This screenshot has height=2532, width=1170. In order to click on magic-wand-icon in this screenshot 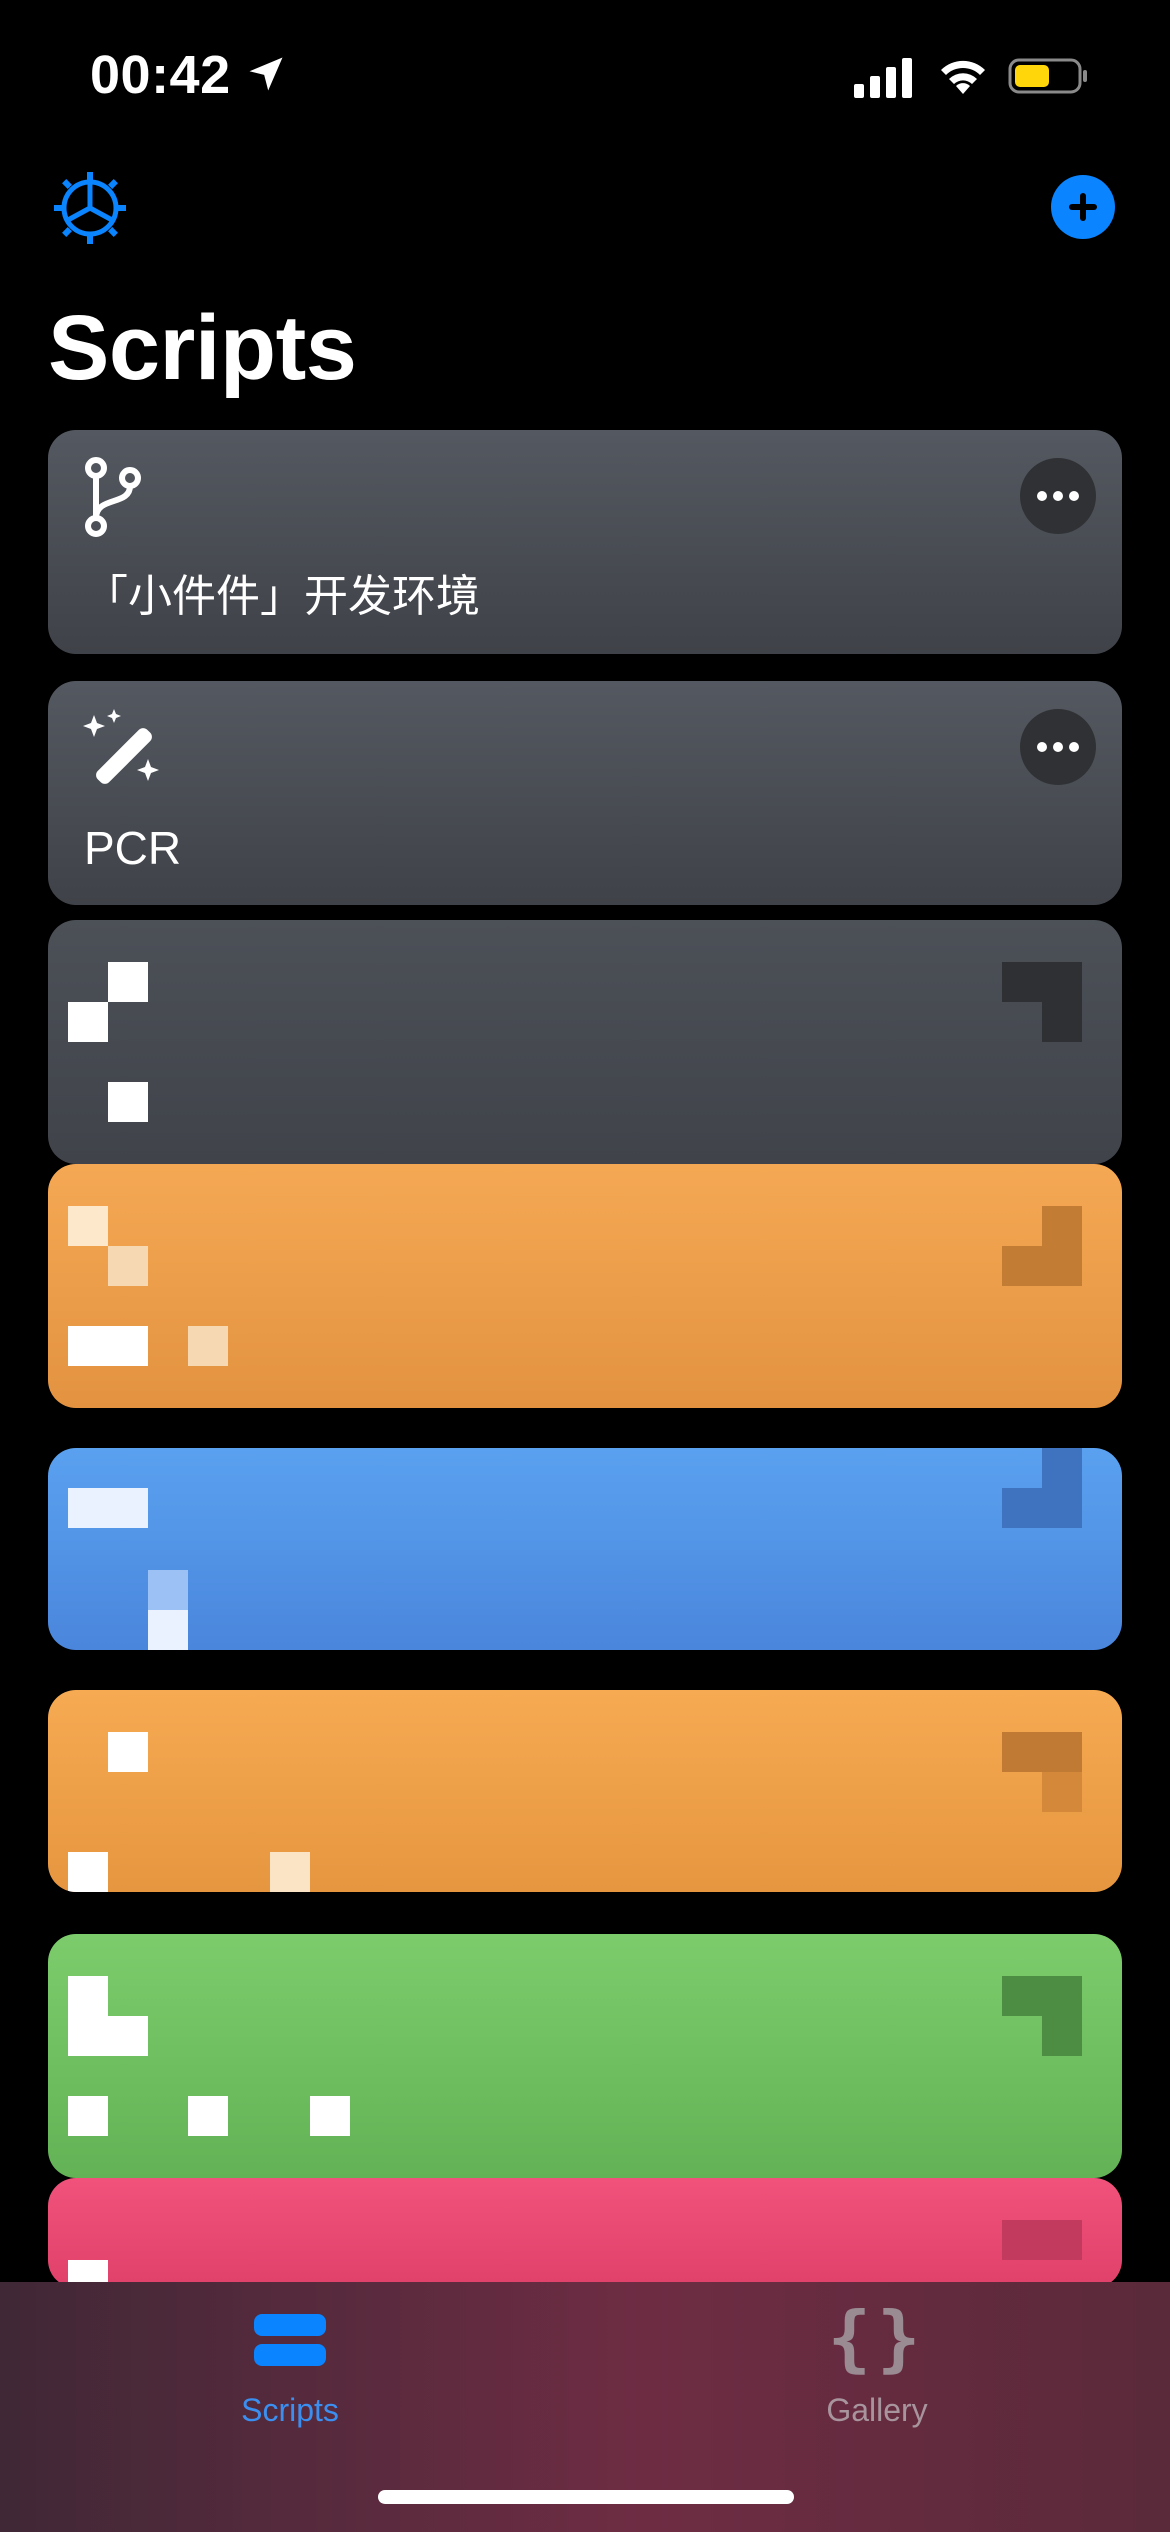, I will do `click(121, 746)`.